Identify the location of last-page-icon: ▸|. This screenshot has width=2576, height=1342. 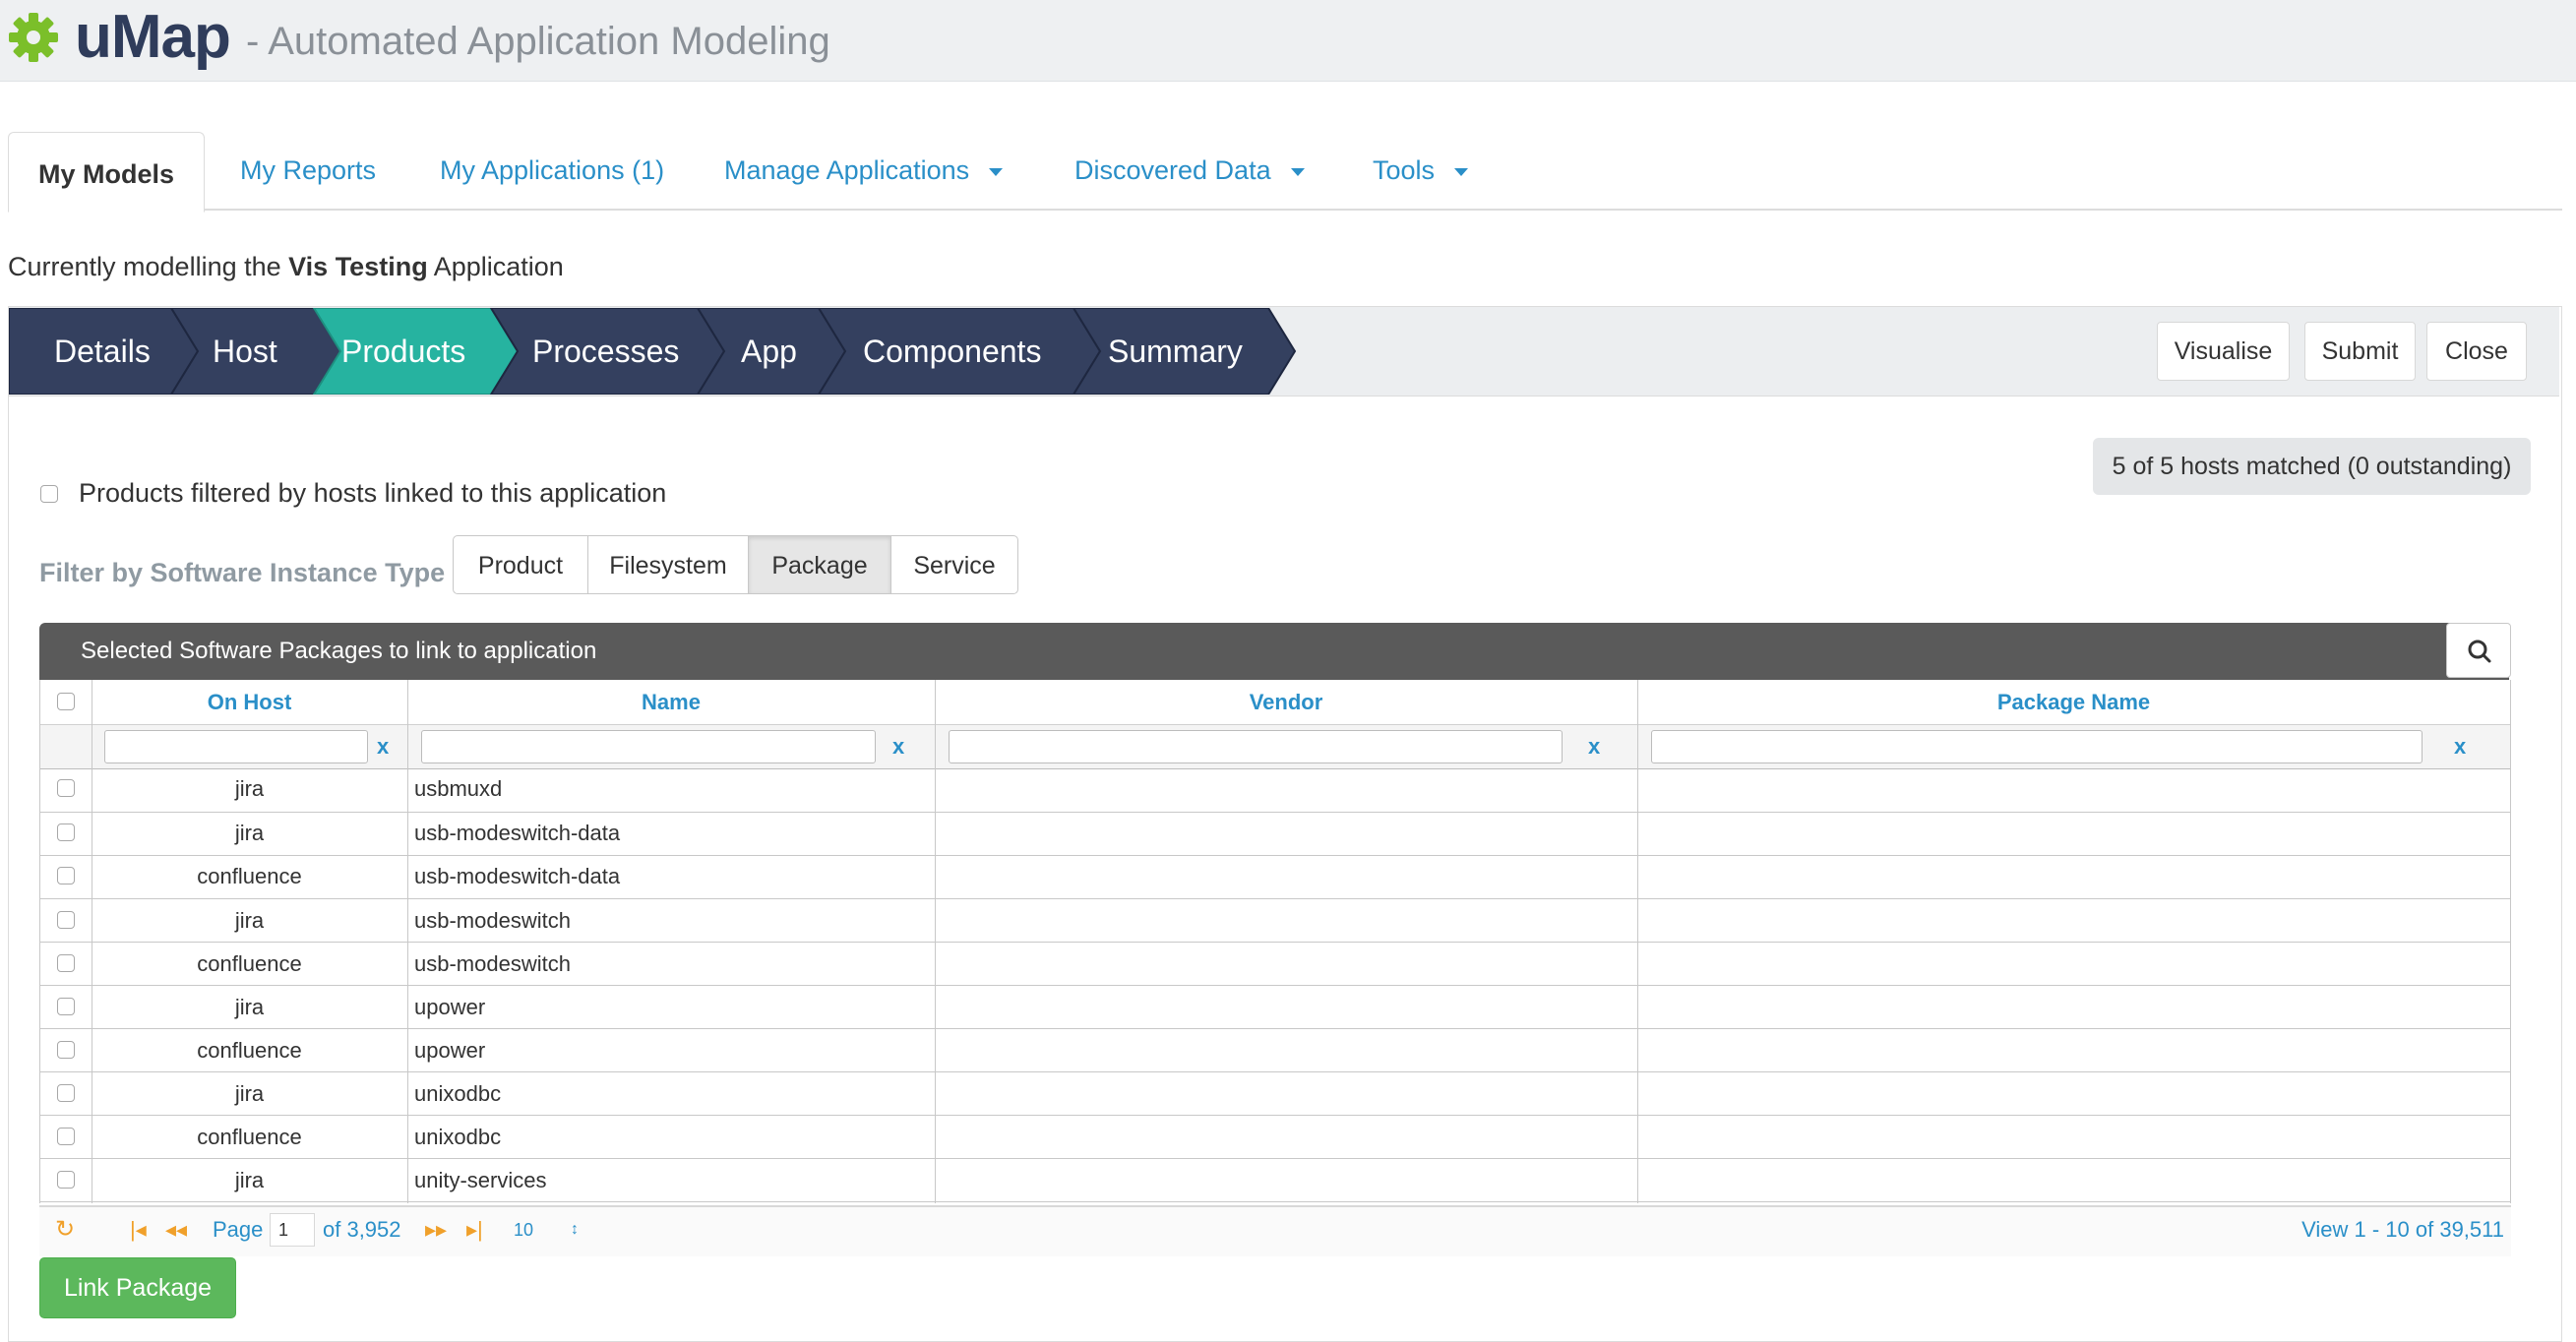
(474, 1230).